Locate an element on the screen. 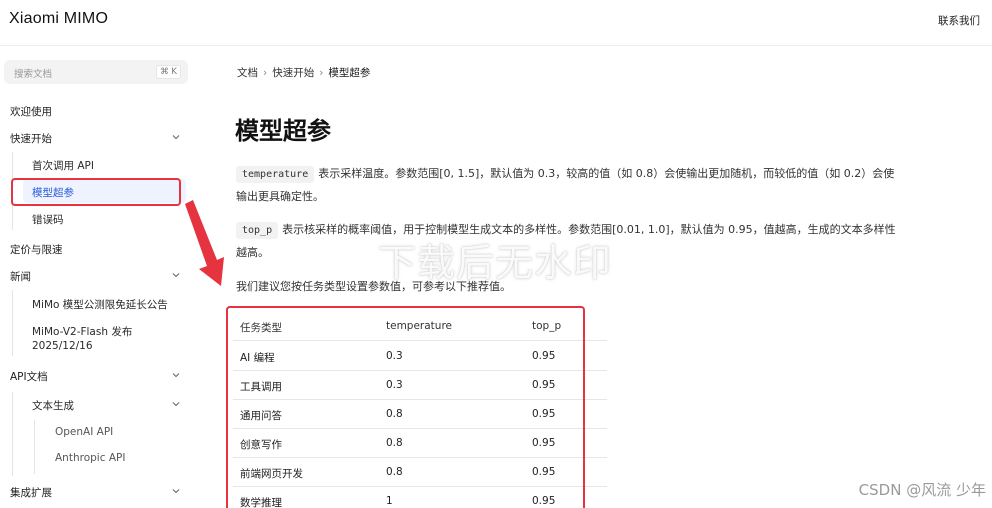  sidebar-item-api-docs: API文档 is located at coordinates (29, 376).